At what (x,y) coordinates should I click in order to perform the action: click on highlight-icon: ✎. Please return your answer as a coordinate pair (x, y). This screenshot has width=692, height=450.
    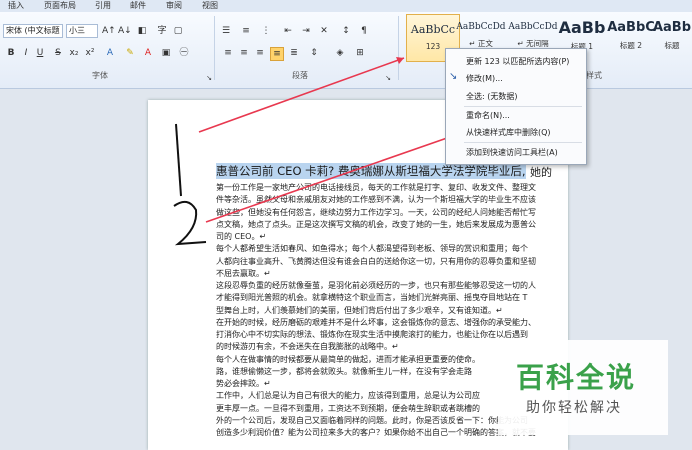
    Looking at the image, I should click on (130, 53).